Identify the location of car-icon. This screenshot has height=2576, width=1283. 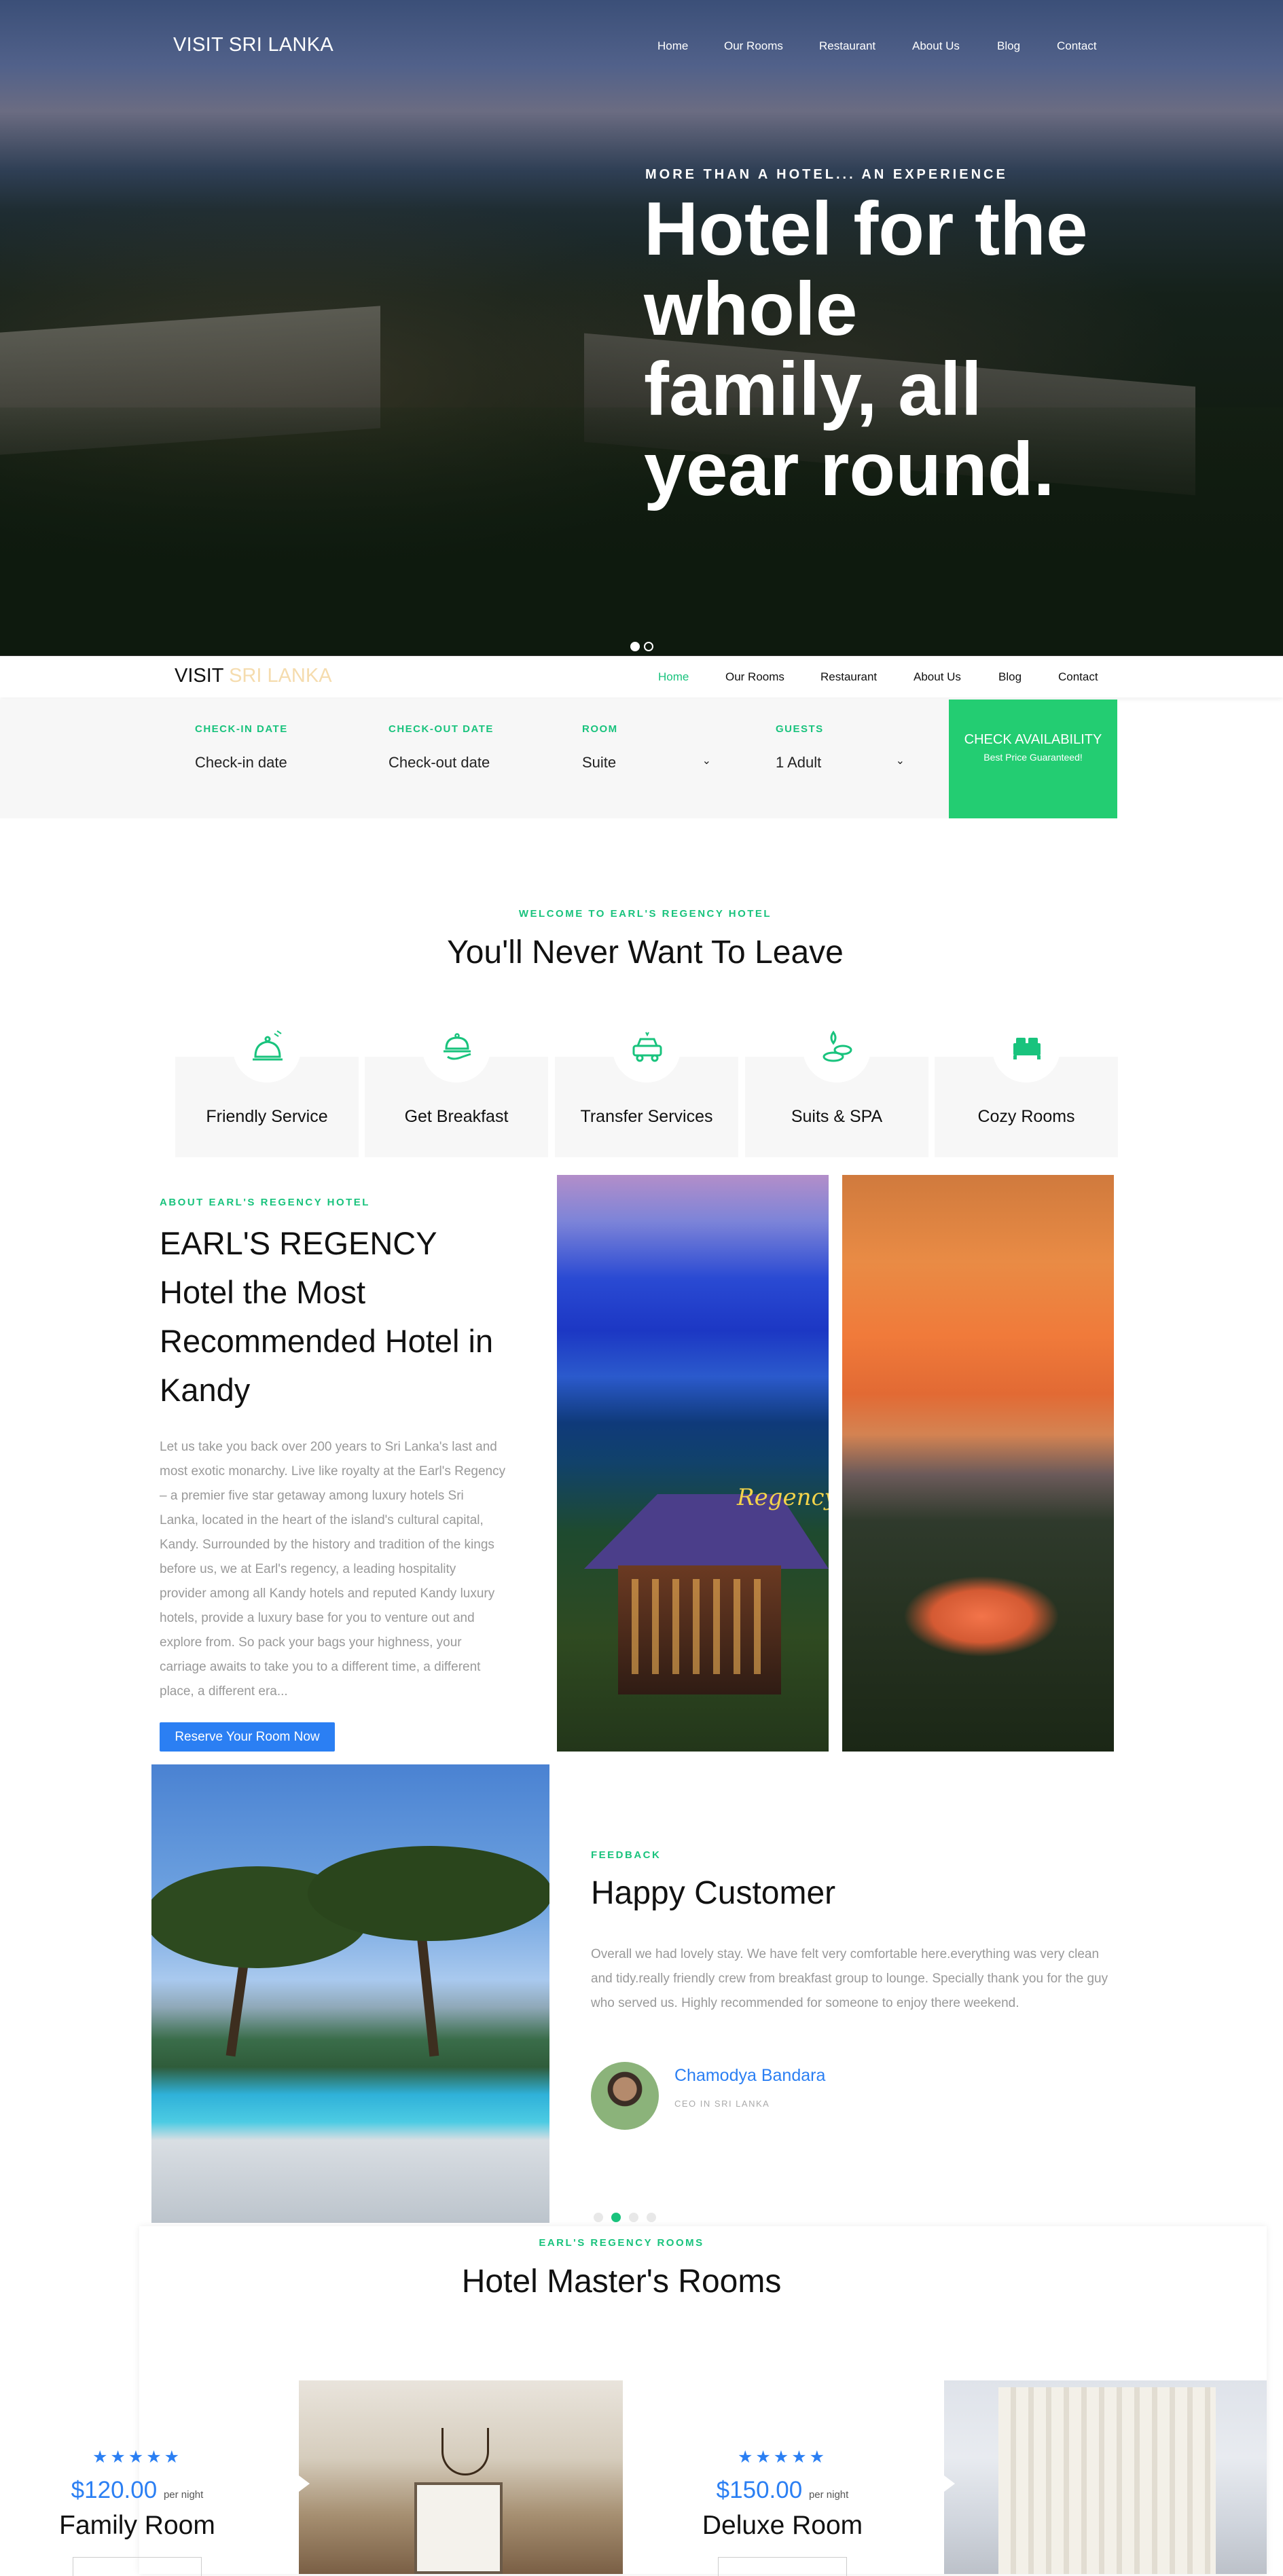
(647, 1049).